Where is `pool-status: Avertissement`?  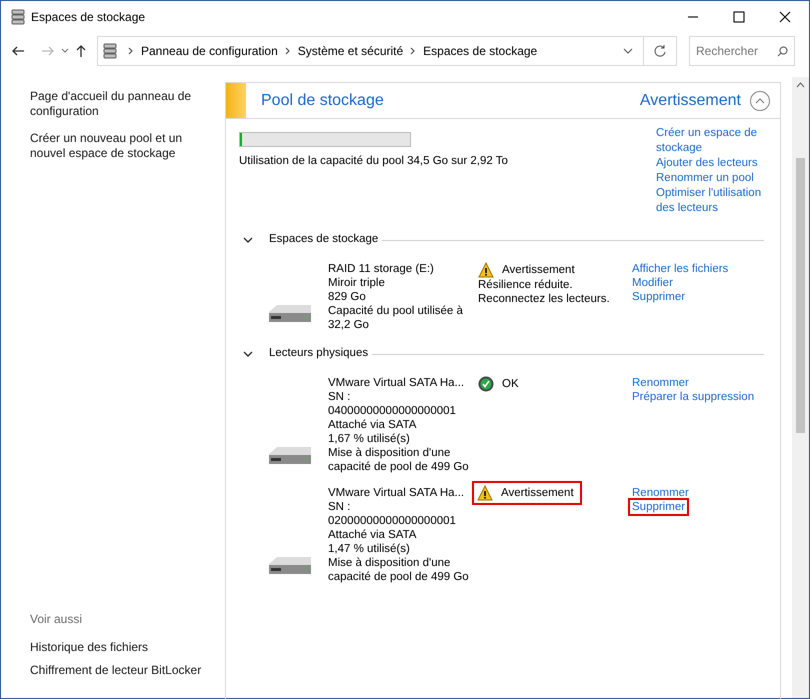 pool-status: Avertissement is located at coordinates (690, 100).